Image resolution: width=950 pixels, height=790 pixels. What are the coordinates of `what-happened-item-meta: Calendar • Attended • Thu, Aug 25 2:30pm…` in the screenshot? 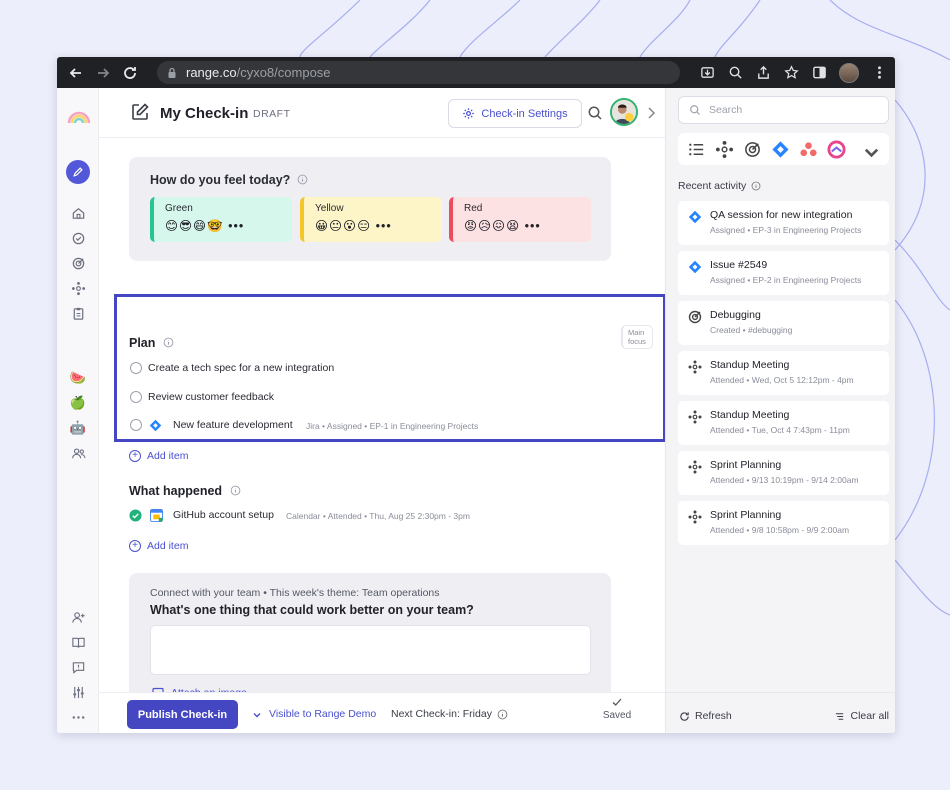 It's located at (378, 516).